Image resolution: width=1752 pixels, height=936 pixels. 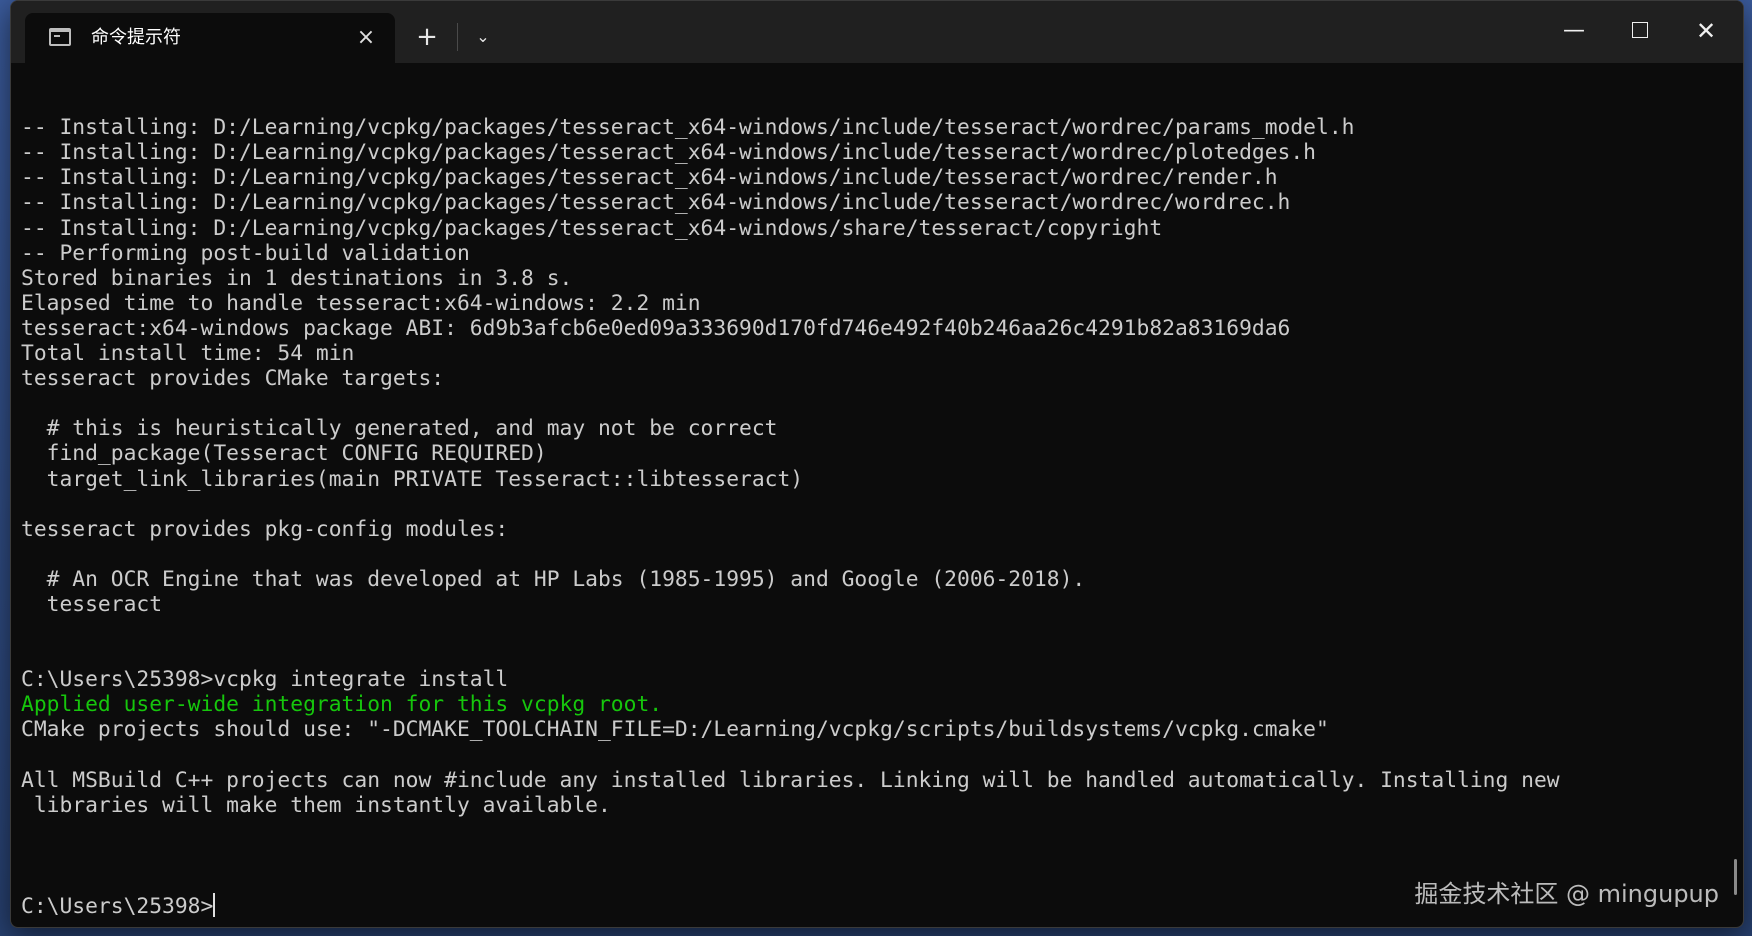 What do you see at coordinates (136, 37) in the screenshot?
I see `tab-title: 命令提示符` at bounding box center [136, 37].